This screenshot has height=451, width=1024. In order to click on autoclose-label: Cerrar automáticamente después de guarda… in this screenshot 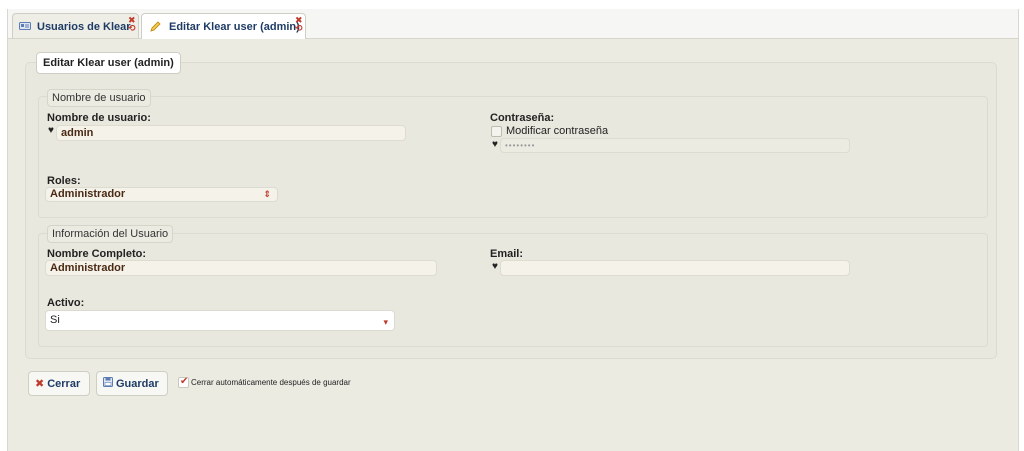, I will do `click(271, 382)`.